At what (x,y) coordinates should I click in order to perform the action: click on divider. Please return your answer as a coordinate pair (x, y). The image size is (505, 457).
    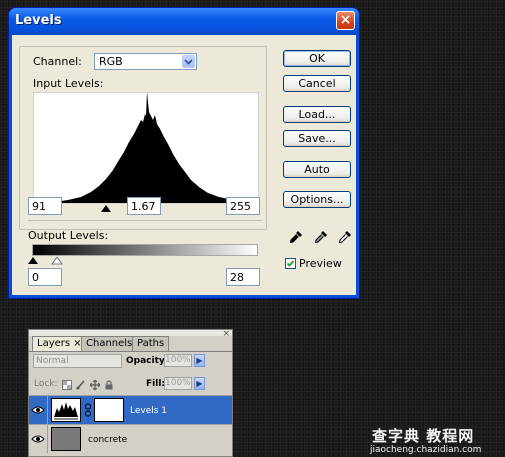
    Looking at the image, I should click on (145, 220).